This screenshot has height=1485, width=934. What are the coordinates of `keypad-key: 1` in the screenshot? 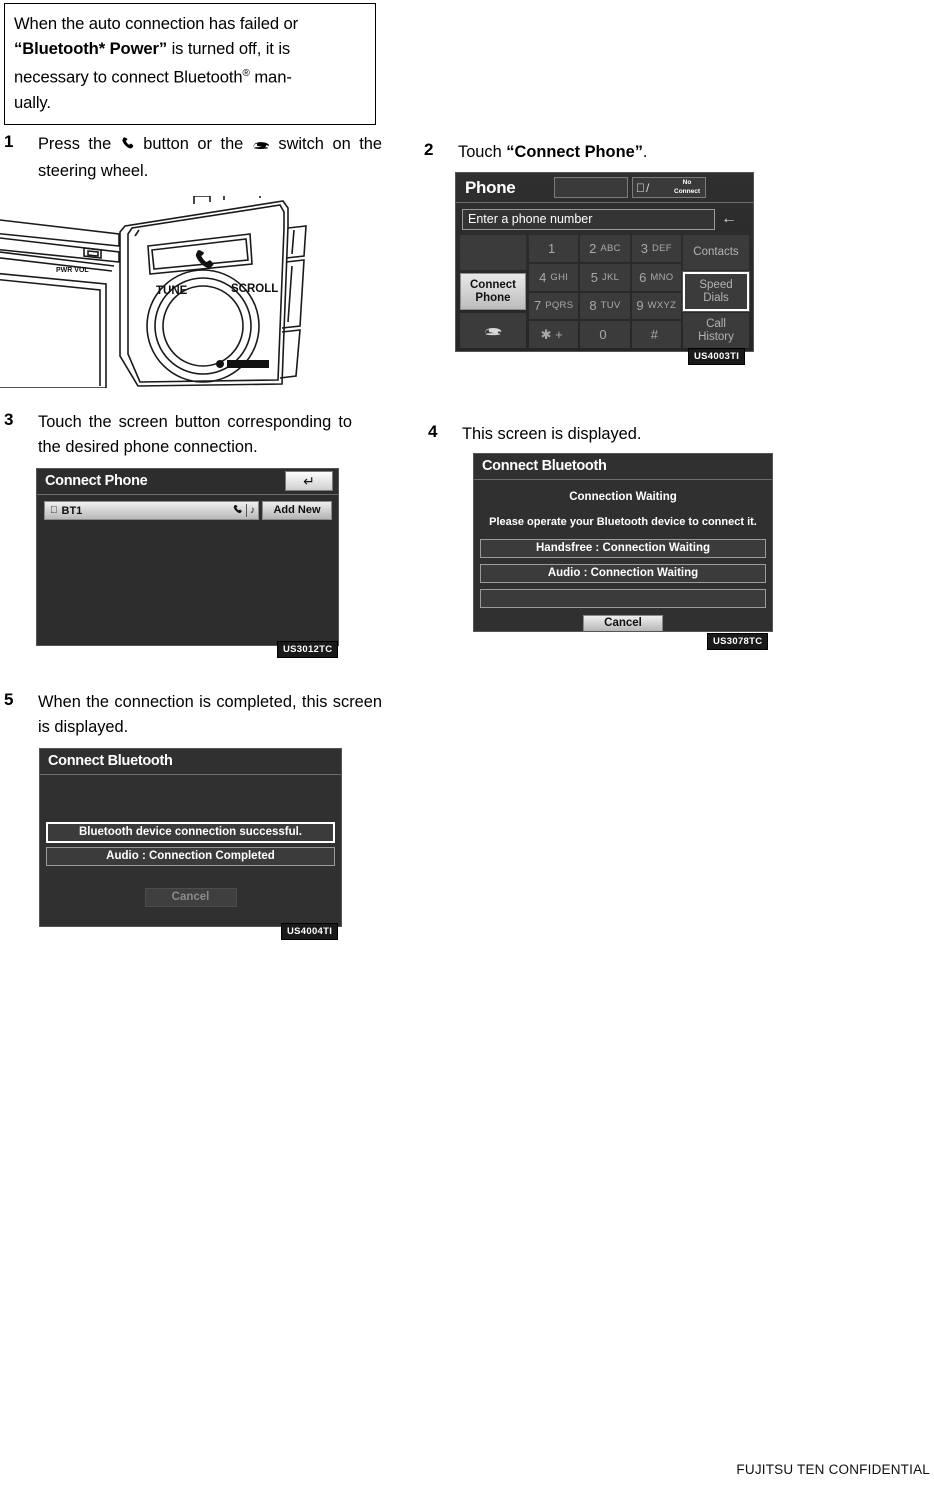 It's located at (554, 248).